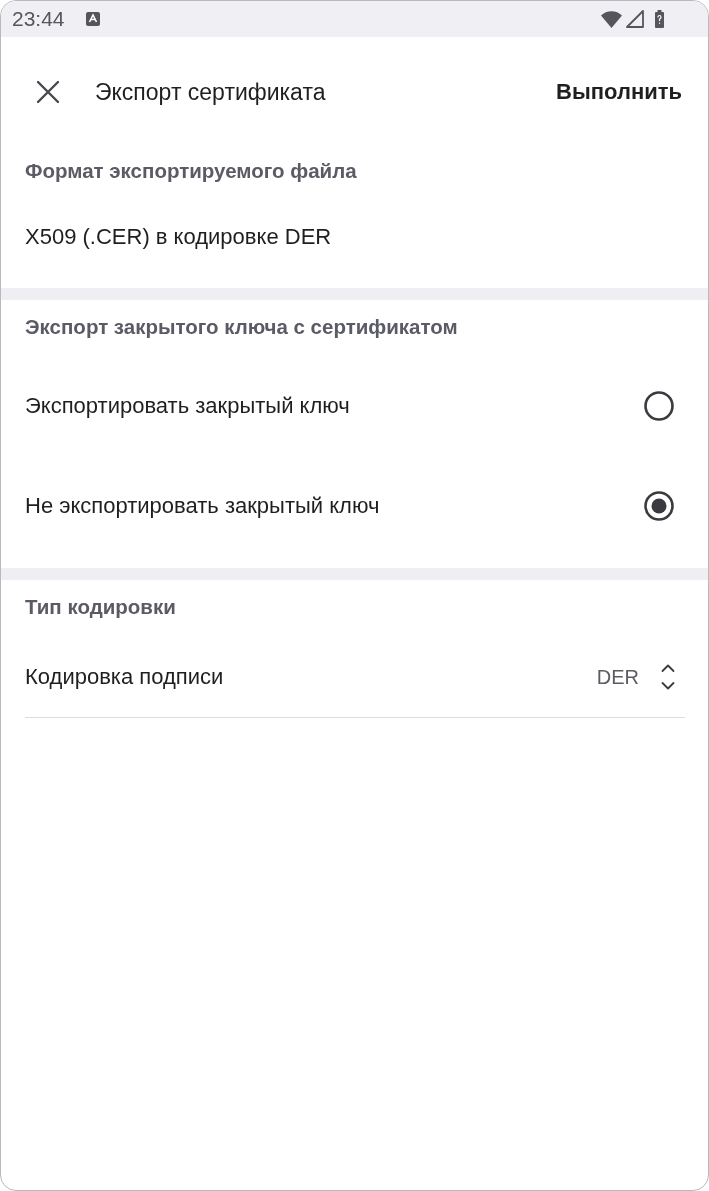  Describe the element at coordinates (124, 676) in the screenshot. I see `field-label: Кодировка подписи` at that location.